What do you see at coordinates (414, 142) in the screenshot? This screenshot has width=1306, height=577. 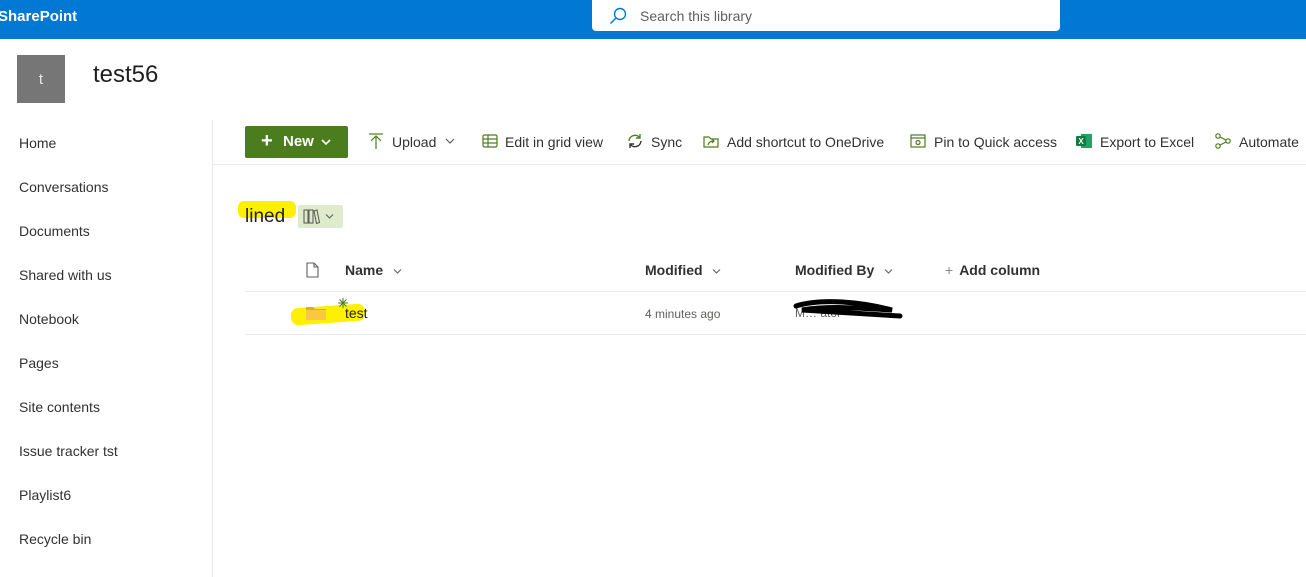 I see `upload-button: Upload` at bounding box center [414, 142].